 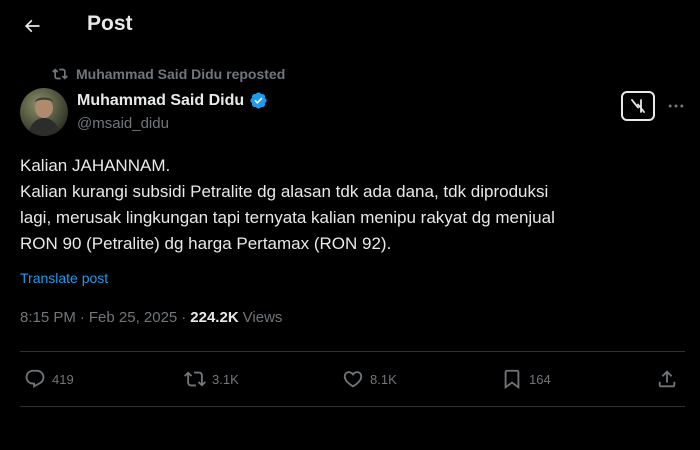 I want to click on page-title: Post, so click(x=110, y=23).